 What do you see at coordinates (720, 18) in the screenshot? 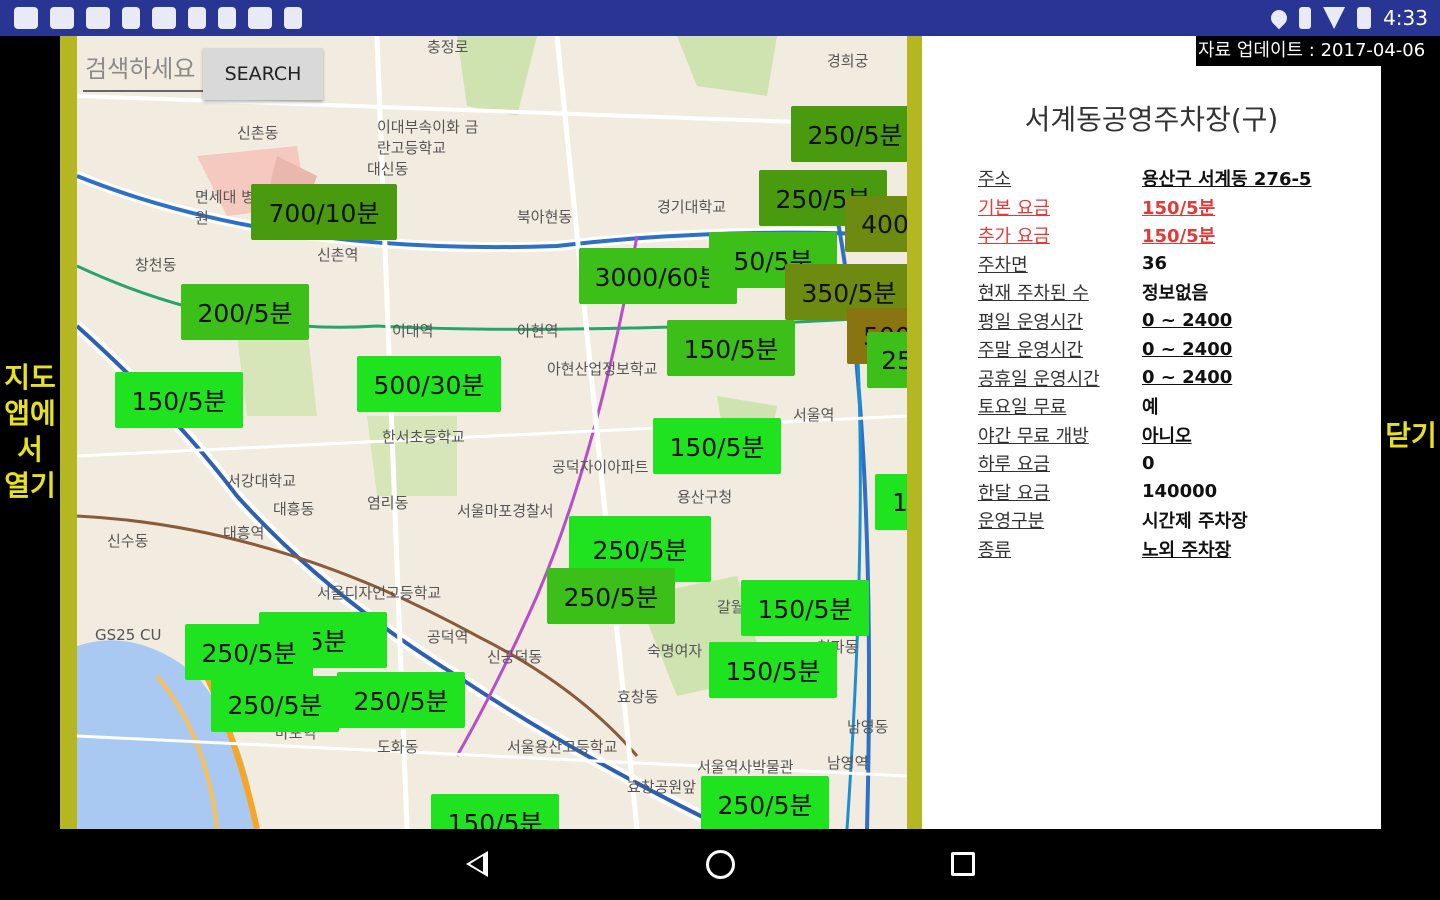
I see `status-bar: 4:33` at bounding box center [720, 18].